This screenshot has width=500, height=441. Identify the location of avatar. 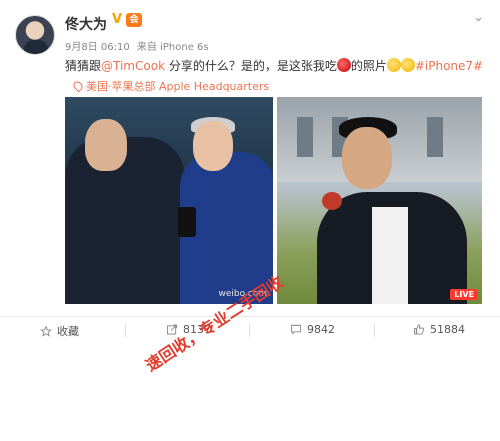
(35, 35).